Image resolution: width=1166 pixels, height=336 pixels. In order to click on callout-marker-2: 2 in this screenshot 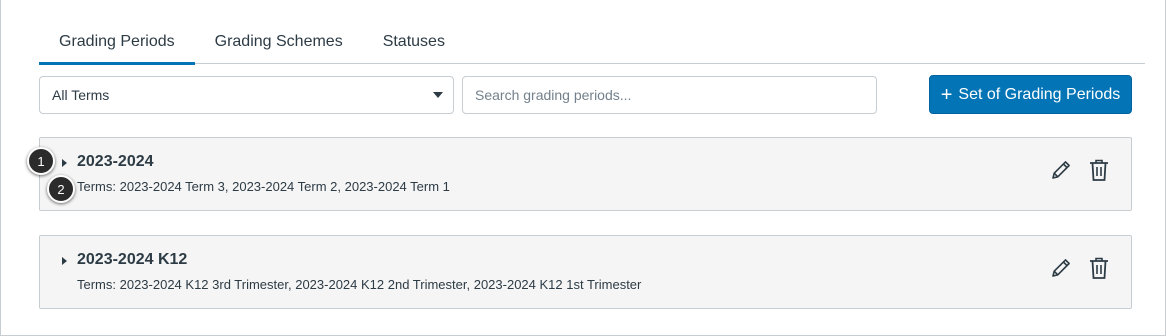, I will do `click(61, 189)`.